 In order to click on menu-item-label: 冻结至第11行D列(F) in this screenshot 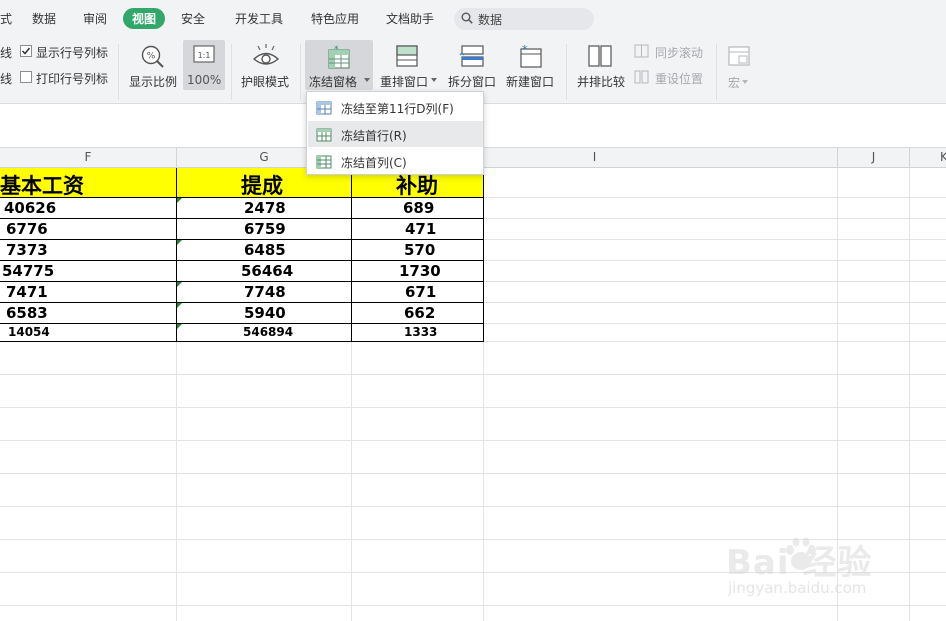, I will do `click(397, 109)`.